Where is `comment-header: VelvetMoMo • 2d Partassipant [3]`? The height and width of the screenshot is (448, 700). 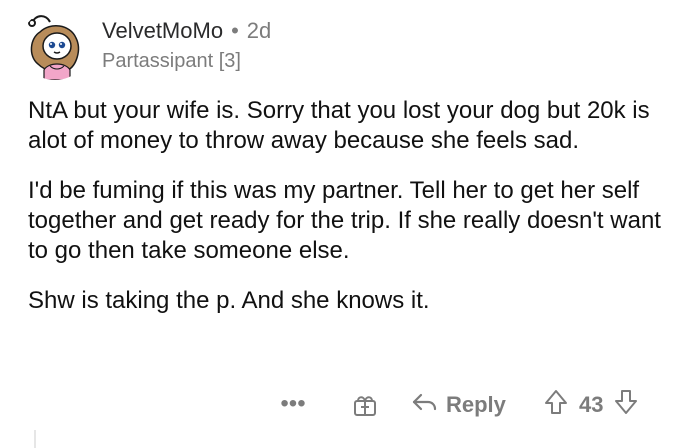
comment-header: VelvetMoMo • 2d Partassipant [3] is located at coordinates (145, 45).